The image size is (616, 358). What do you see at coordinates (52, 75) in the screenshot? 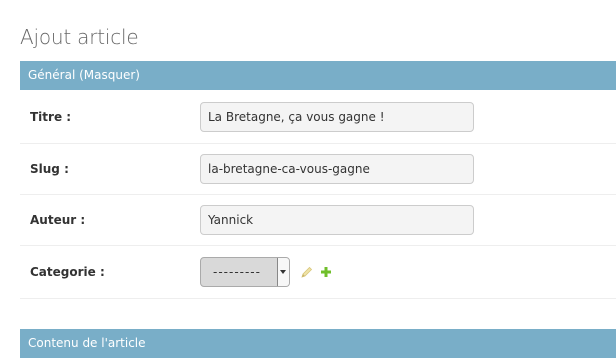
I see `fieldset-general-title: Général` at bounding box center [52, 75].